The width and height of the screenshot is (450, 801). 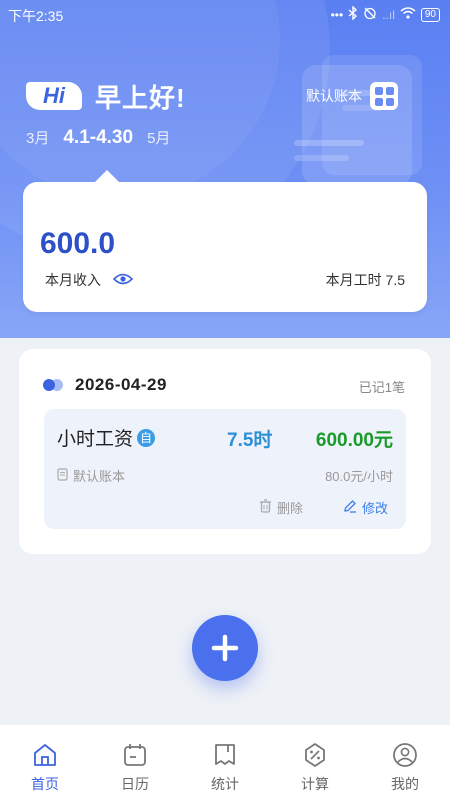 I want to click on calendar-icon, so click(x=135, y=755).